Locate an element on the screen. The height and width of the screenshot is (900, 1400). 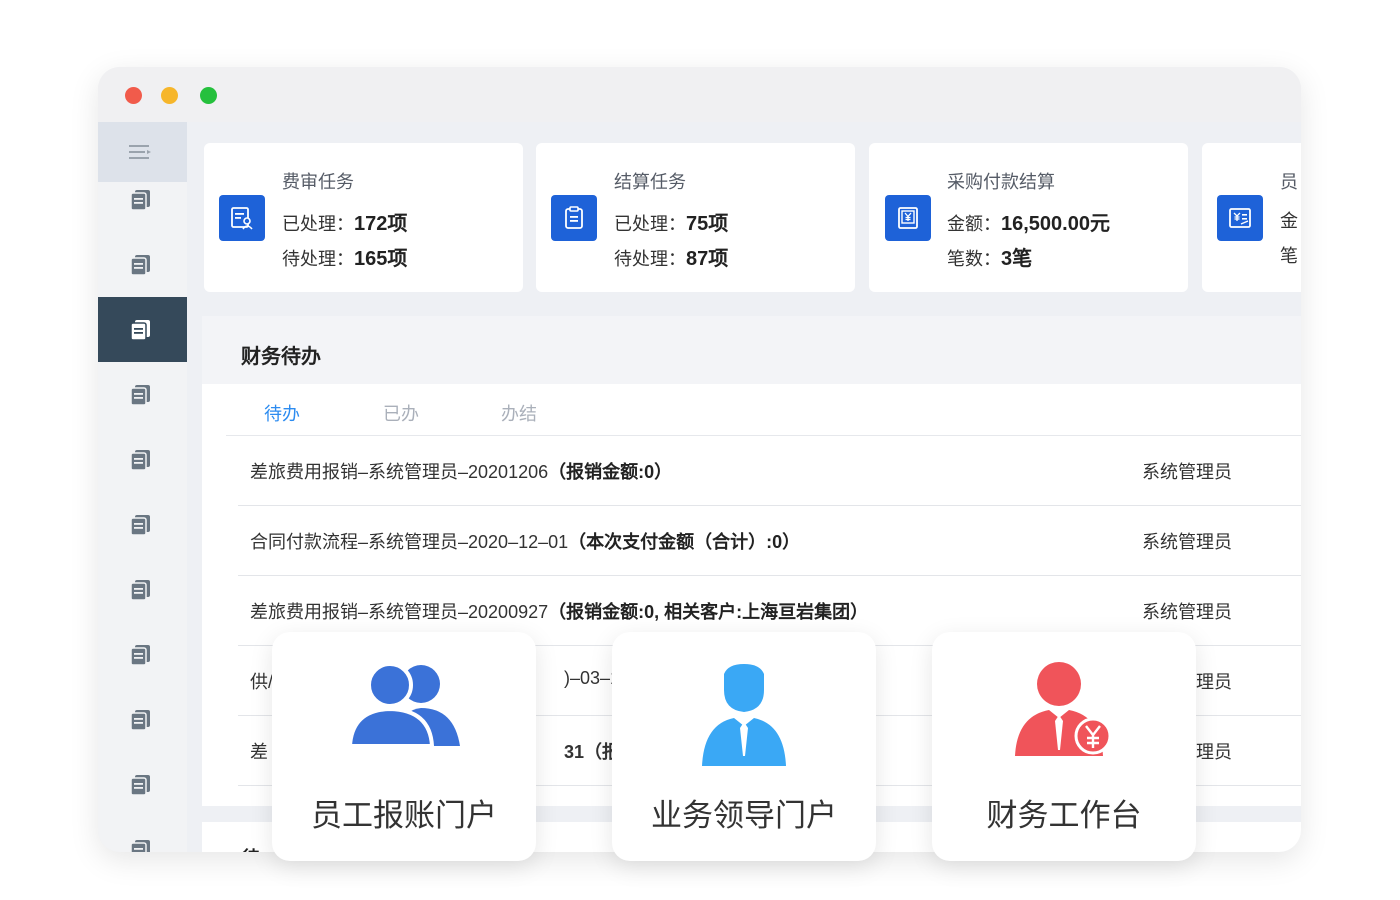
row-title: 供/ is located at coordinates (262, 682).